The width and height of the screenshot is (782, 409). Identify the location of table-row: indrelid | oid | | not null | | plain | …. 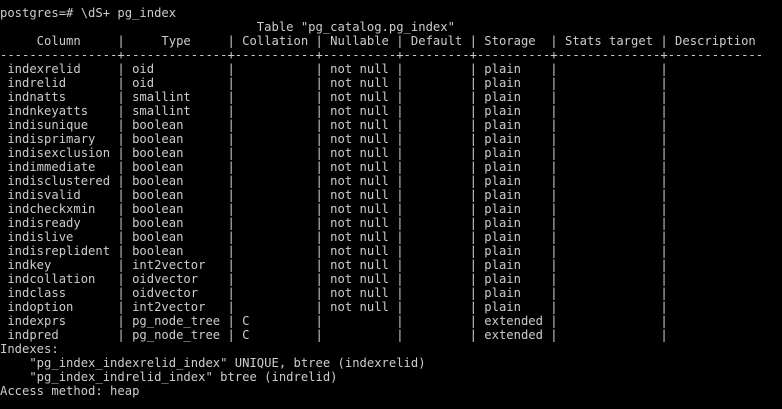
(334, 83).